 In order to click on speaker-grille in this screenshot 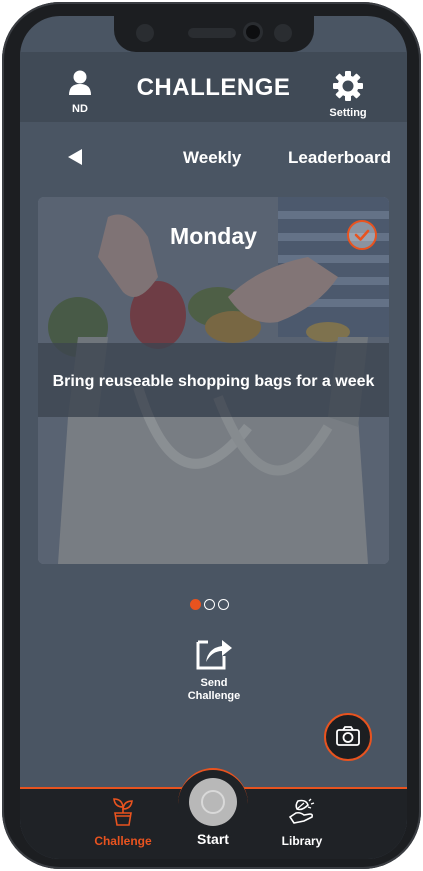, I will do `click(212, 33)`.